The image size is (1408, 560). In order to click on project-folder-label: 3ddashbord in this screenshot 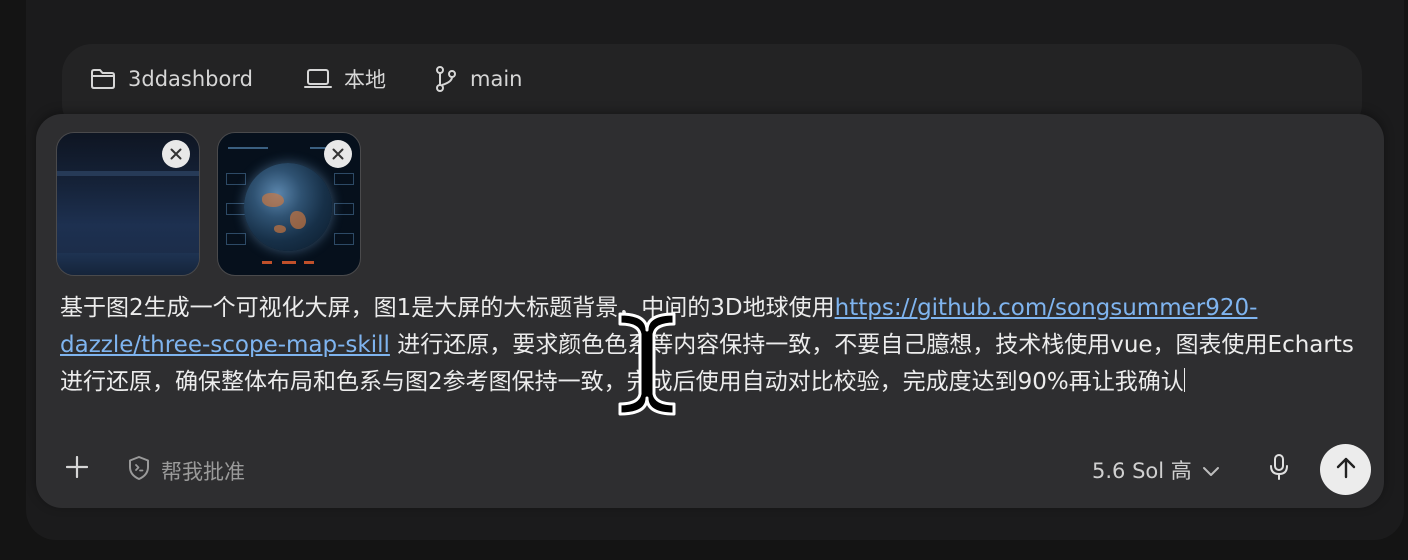, I will do `click(190, 79)`.